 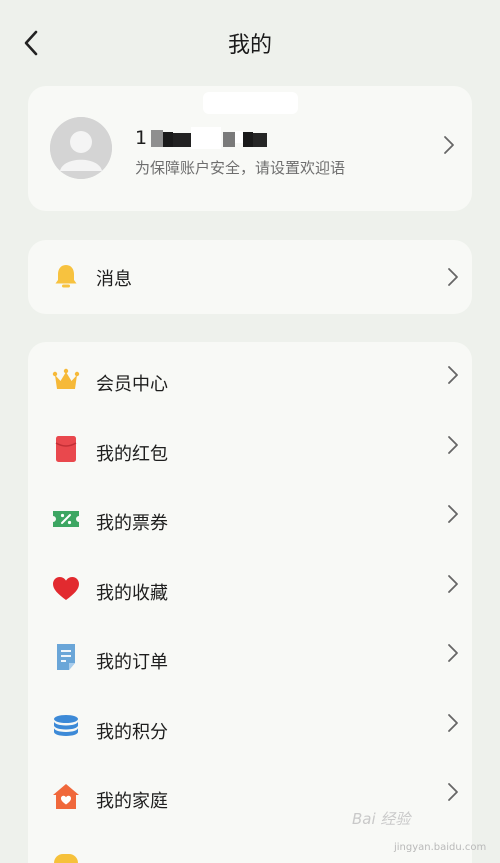 I want to click on watermark: Bai 经验, so click(x=381, y=819).